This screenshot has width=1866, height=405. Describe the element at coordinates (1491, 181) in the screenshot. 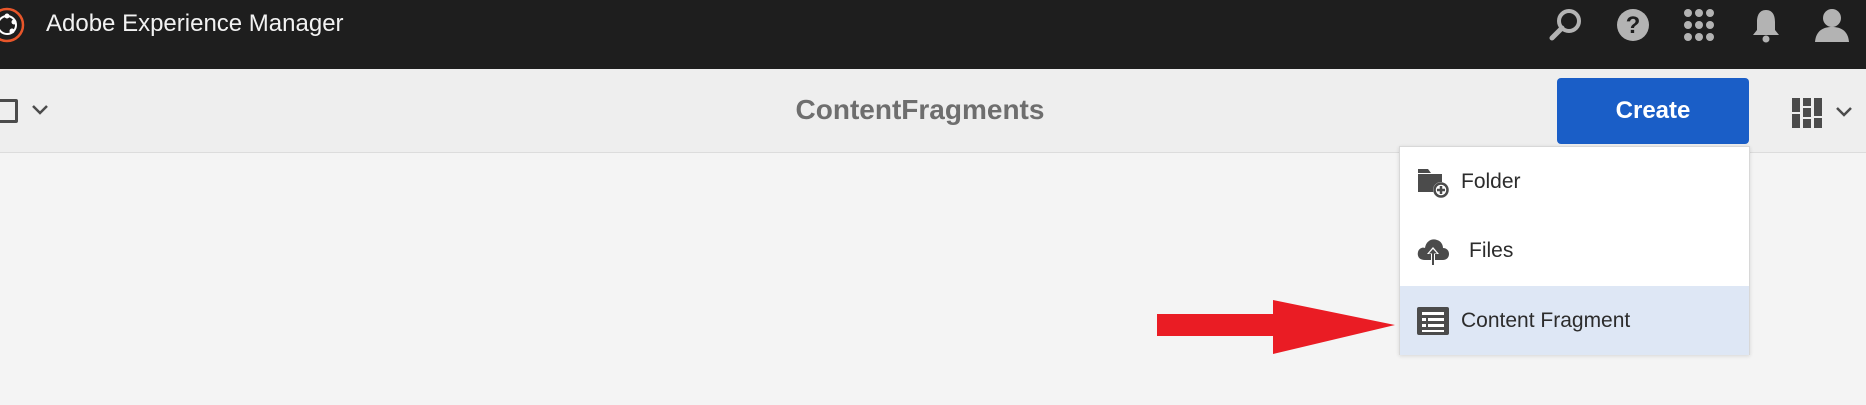

I see `menu-item-label: Folder` at that location.